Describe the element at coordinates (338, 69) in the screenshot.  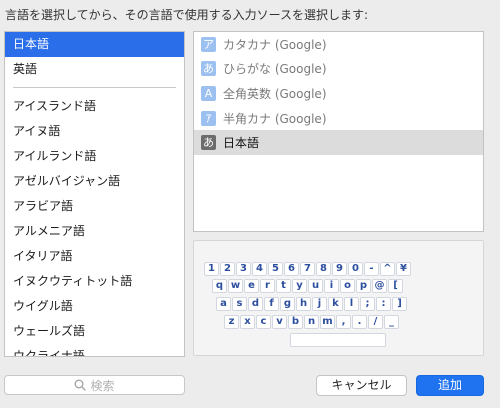
I see `input-source-item: あひらがな (Google)` at that location.